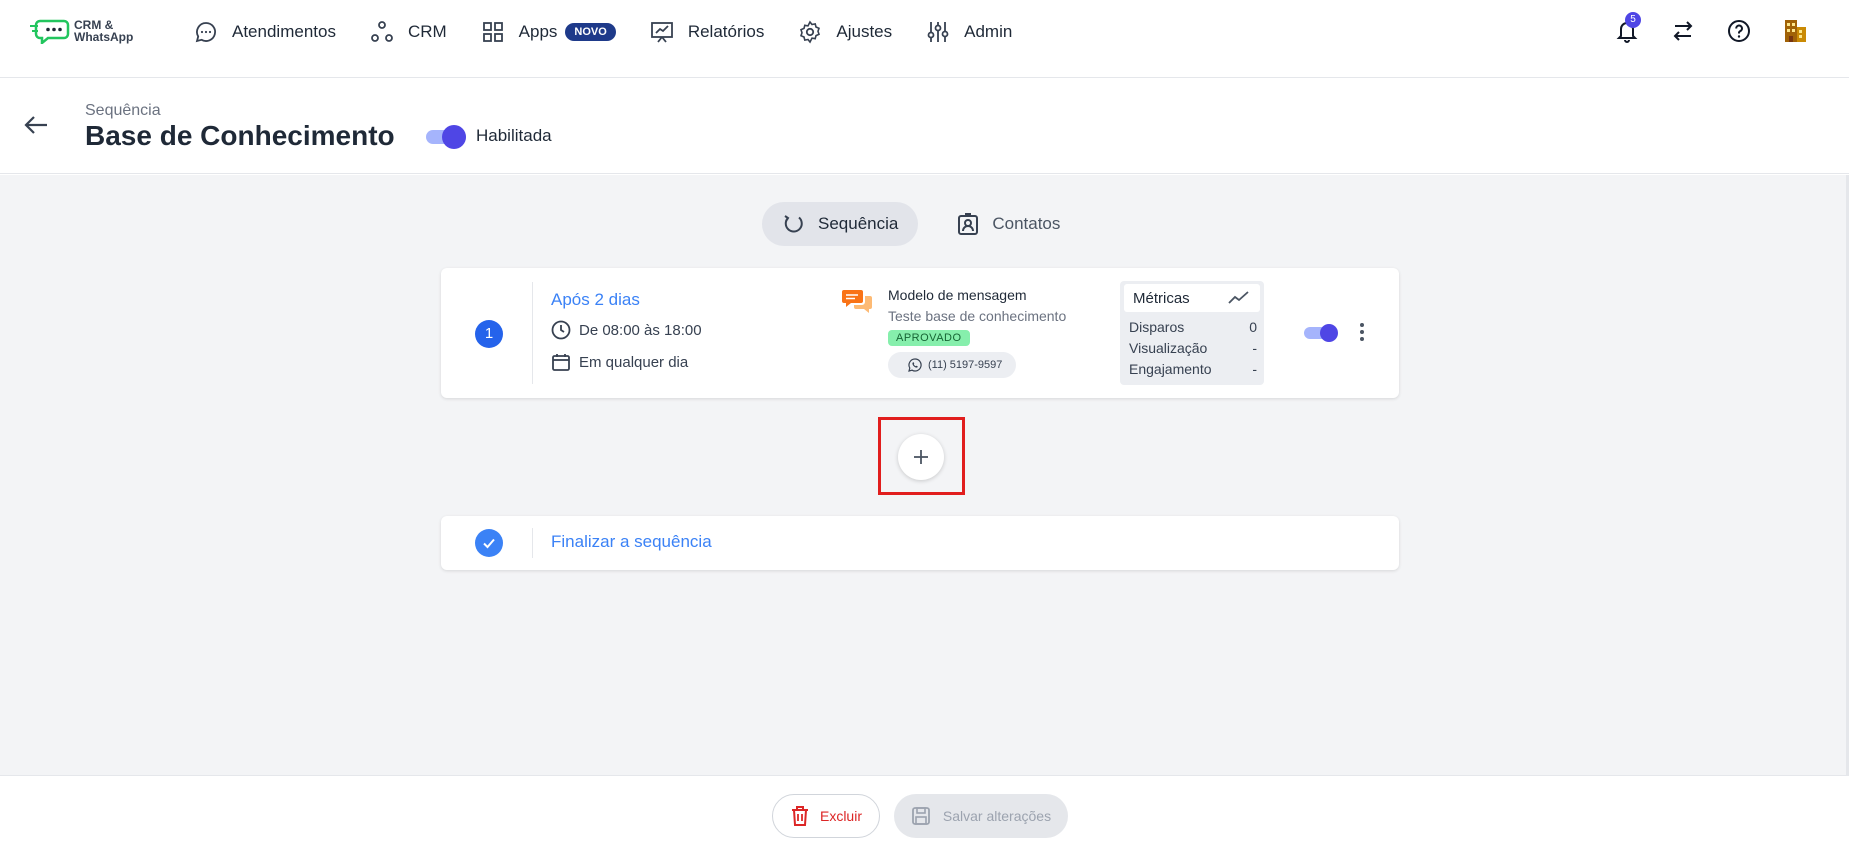 The width and height of the screenshot is (1849, 846). Describe the element at coordinates (492, 32) in the screenshot. I see `grid-icon` at that location.